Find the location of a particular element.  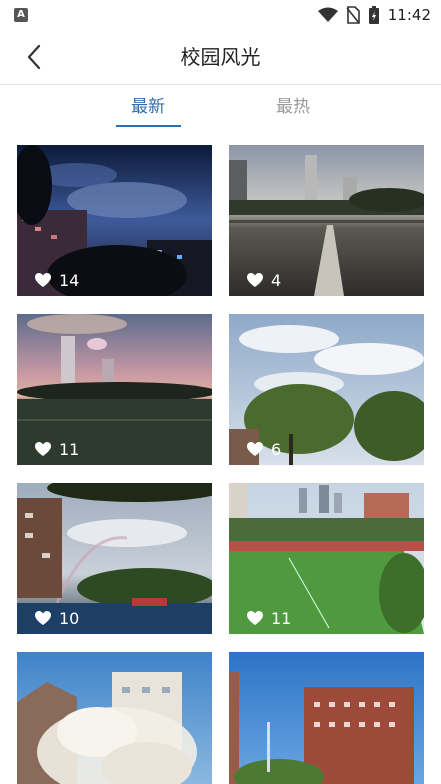

like-count: 10 is located at coordinates (57, 618).